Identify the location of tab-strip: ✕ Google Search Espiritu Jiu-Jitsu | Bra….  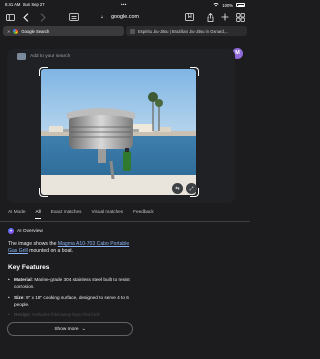
(125, 31).